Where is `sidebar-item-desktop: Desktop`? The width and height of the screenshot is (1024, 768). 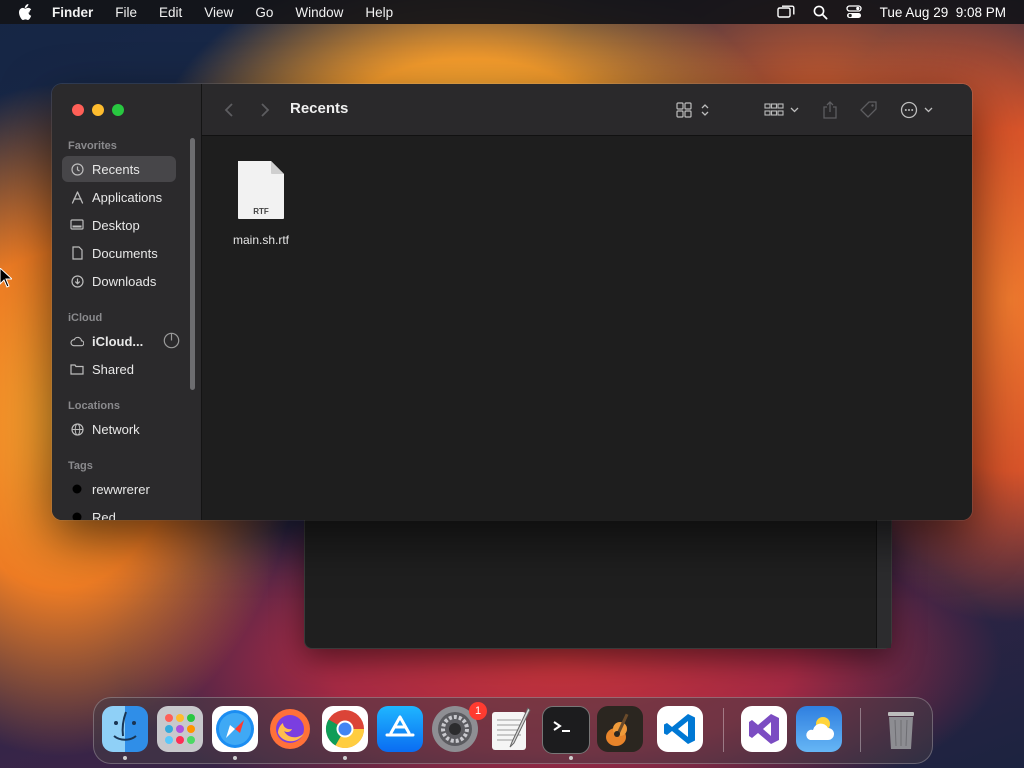
sidebar-item-desktop: Desktop is located at coordinates (119, 225).